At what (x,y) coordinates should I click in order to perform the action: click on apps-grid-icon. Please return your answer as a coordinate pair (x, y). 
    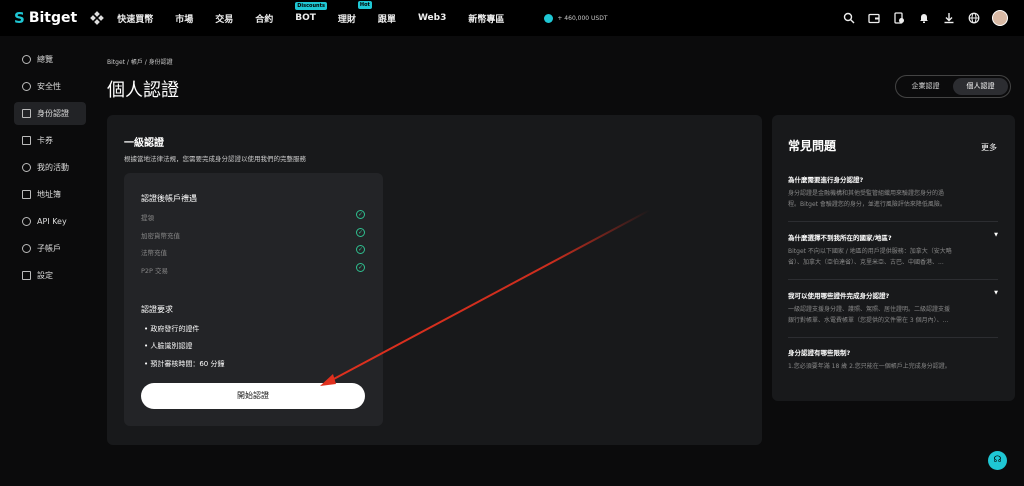
    Looking at the image, I should click on (97, 18).